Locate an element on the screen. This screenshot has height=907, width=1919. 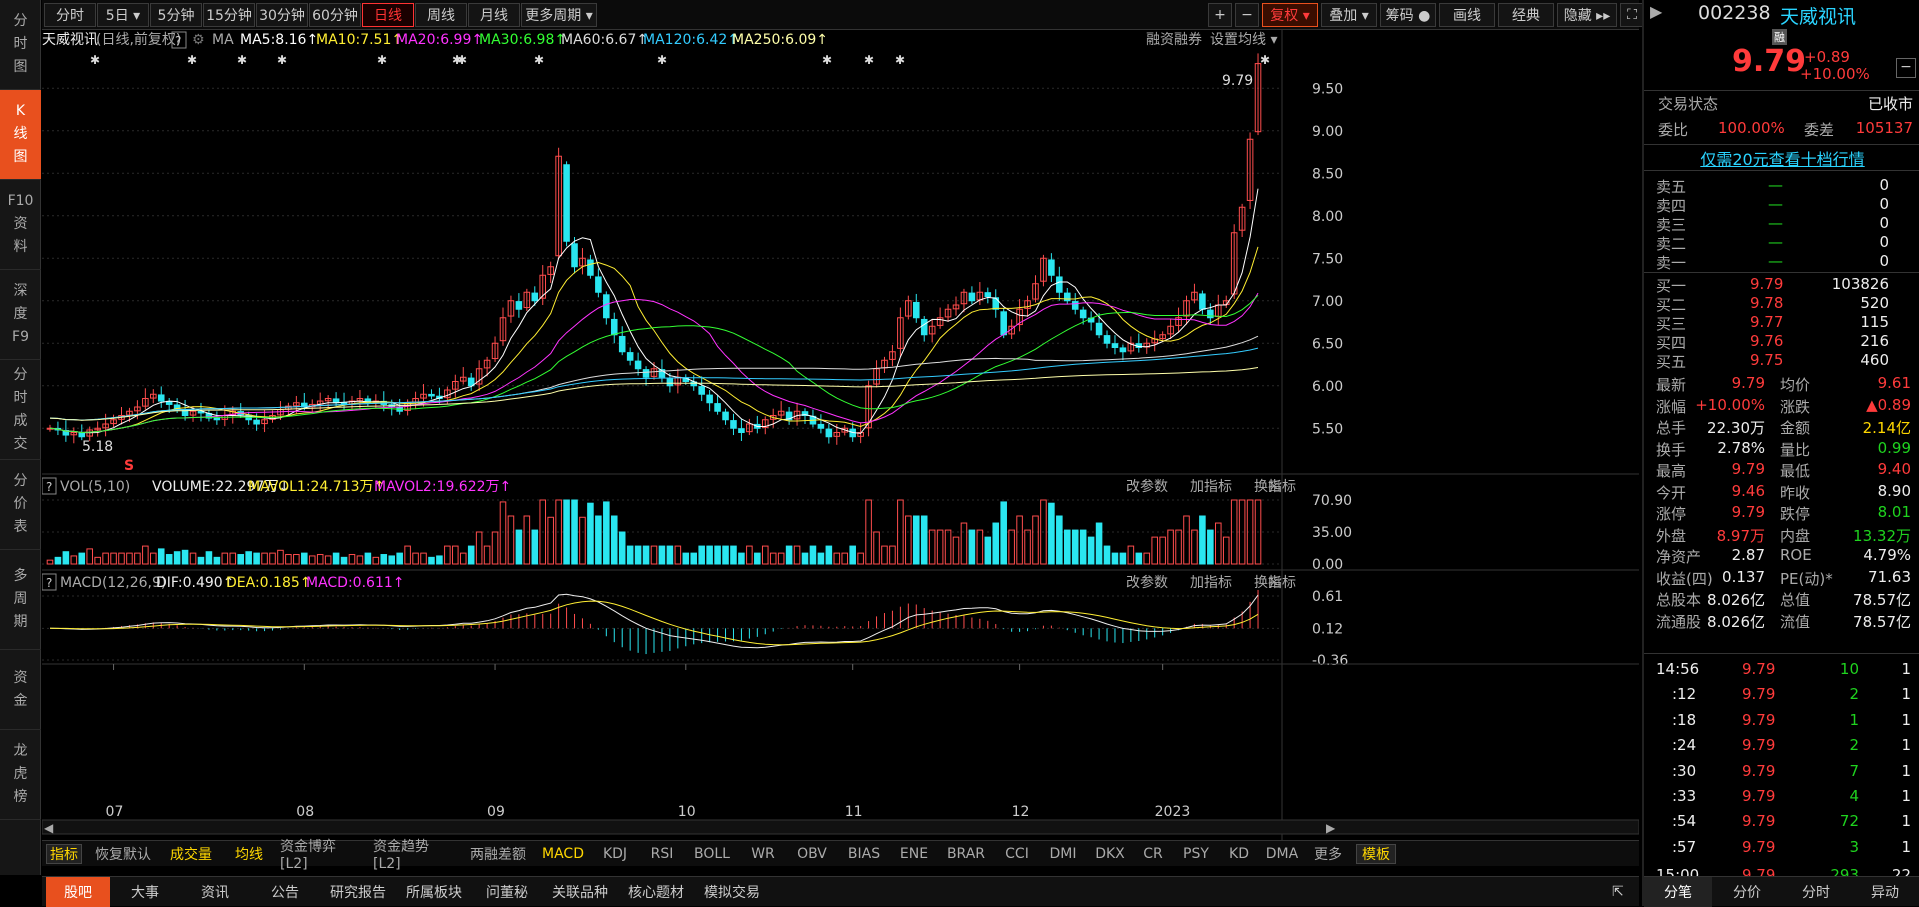
period-btn-2: 5分钟 is located at coordinates (176, 15).